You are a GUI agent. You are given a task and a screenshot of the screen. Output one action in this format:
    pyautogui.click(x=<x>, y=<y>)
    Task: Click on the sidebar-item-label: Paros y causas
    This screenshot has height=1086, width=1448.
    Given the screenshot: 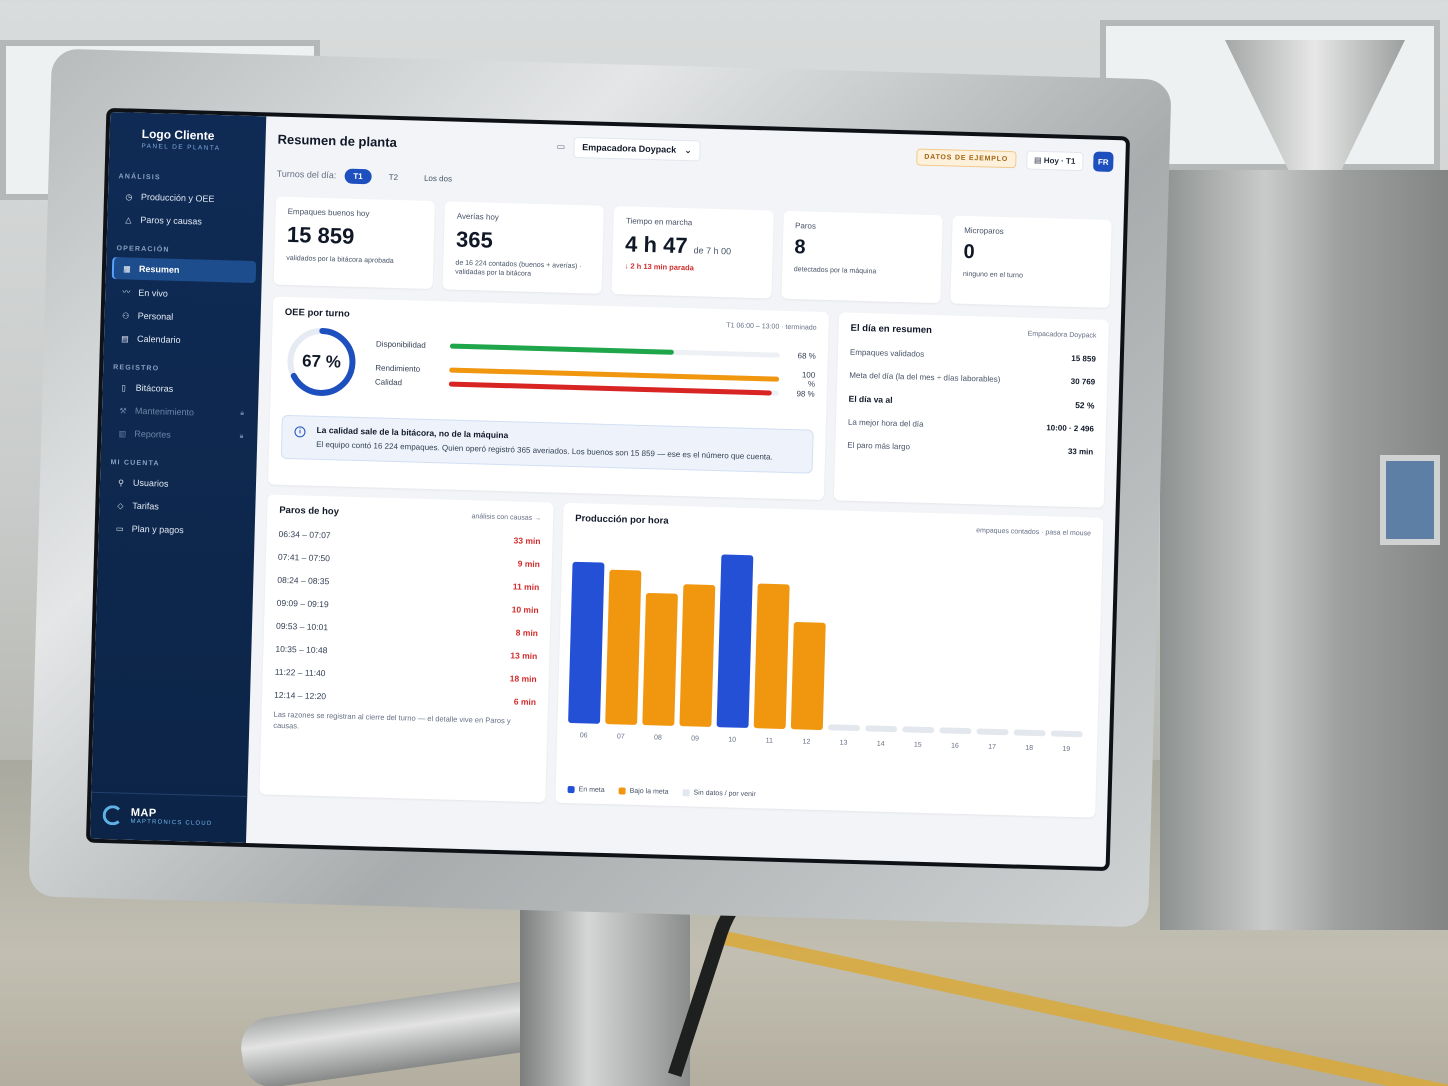 What is the action you would take?
    pyautogui.click(x=171, y=220)
    